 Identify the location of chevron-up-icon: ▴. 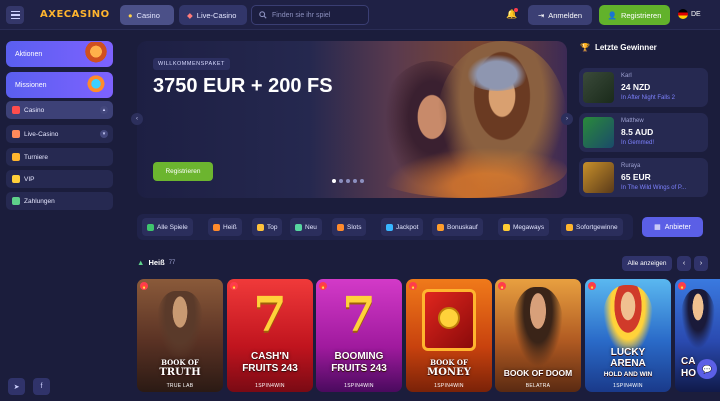
(104, 110).